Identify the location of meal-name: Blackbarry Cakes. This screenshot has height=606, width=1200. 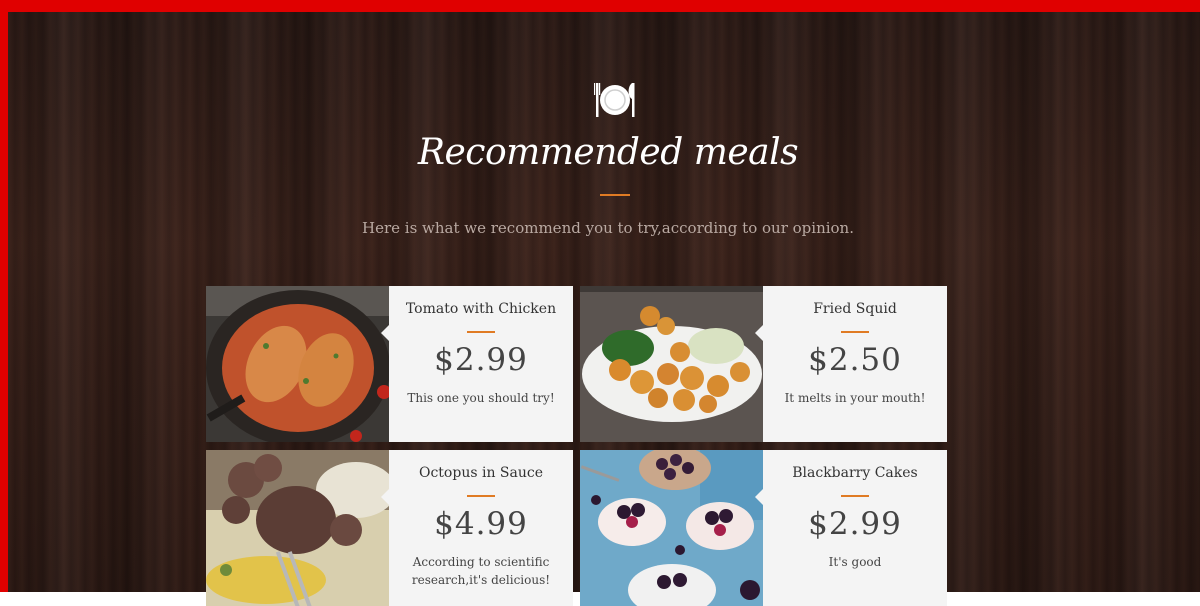
(855, 473).